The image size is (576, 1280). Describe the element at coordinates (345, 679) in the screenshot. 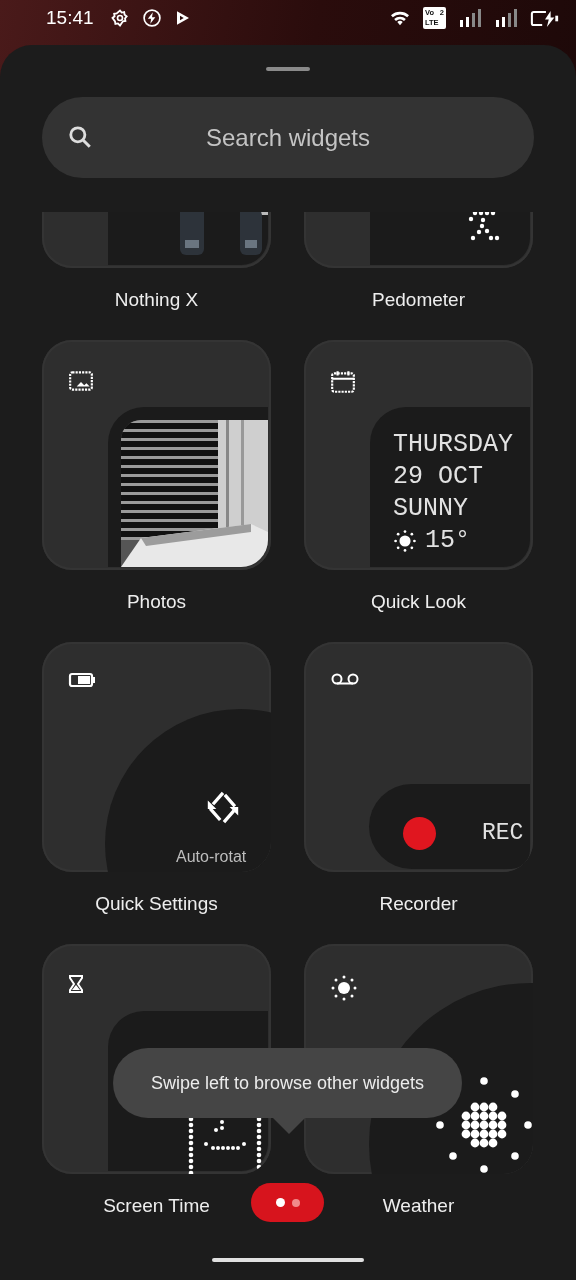

I see `voicemail-icon` at that location.